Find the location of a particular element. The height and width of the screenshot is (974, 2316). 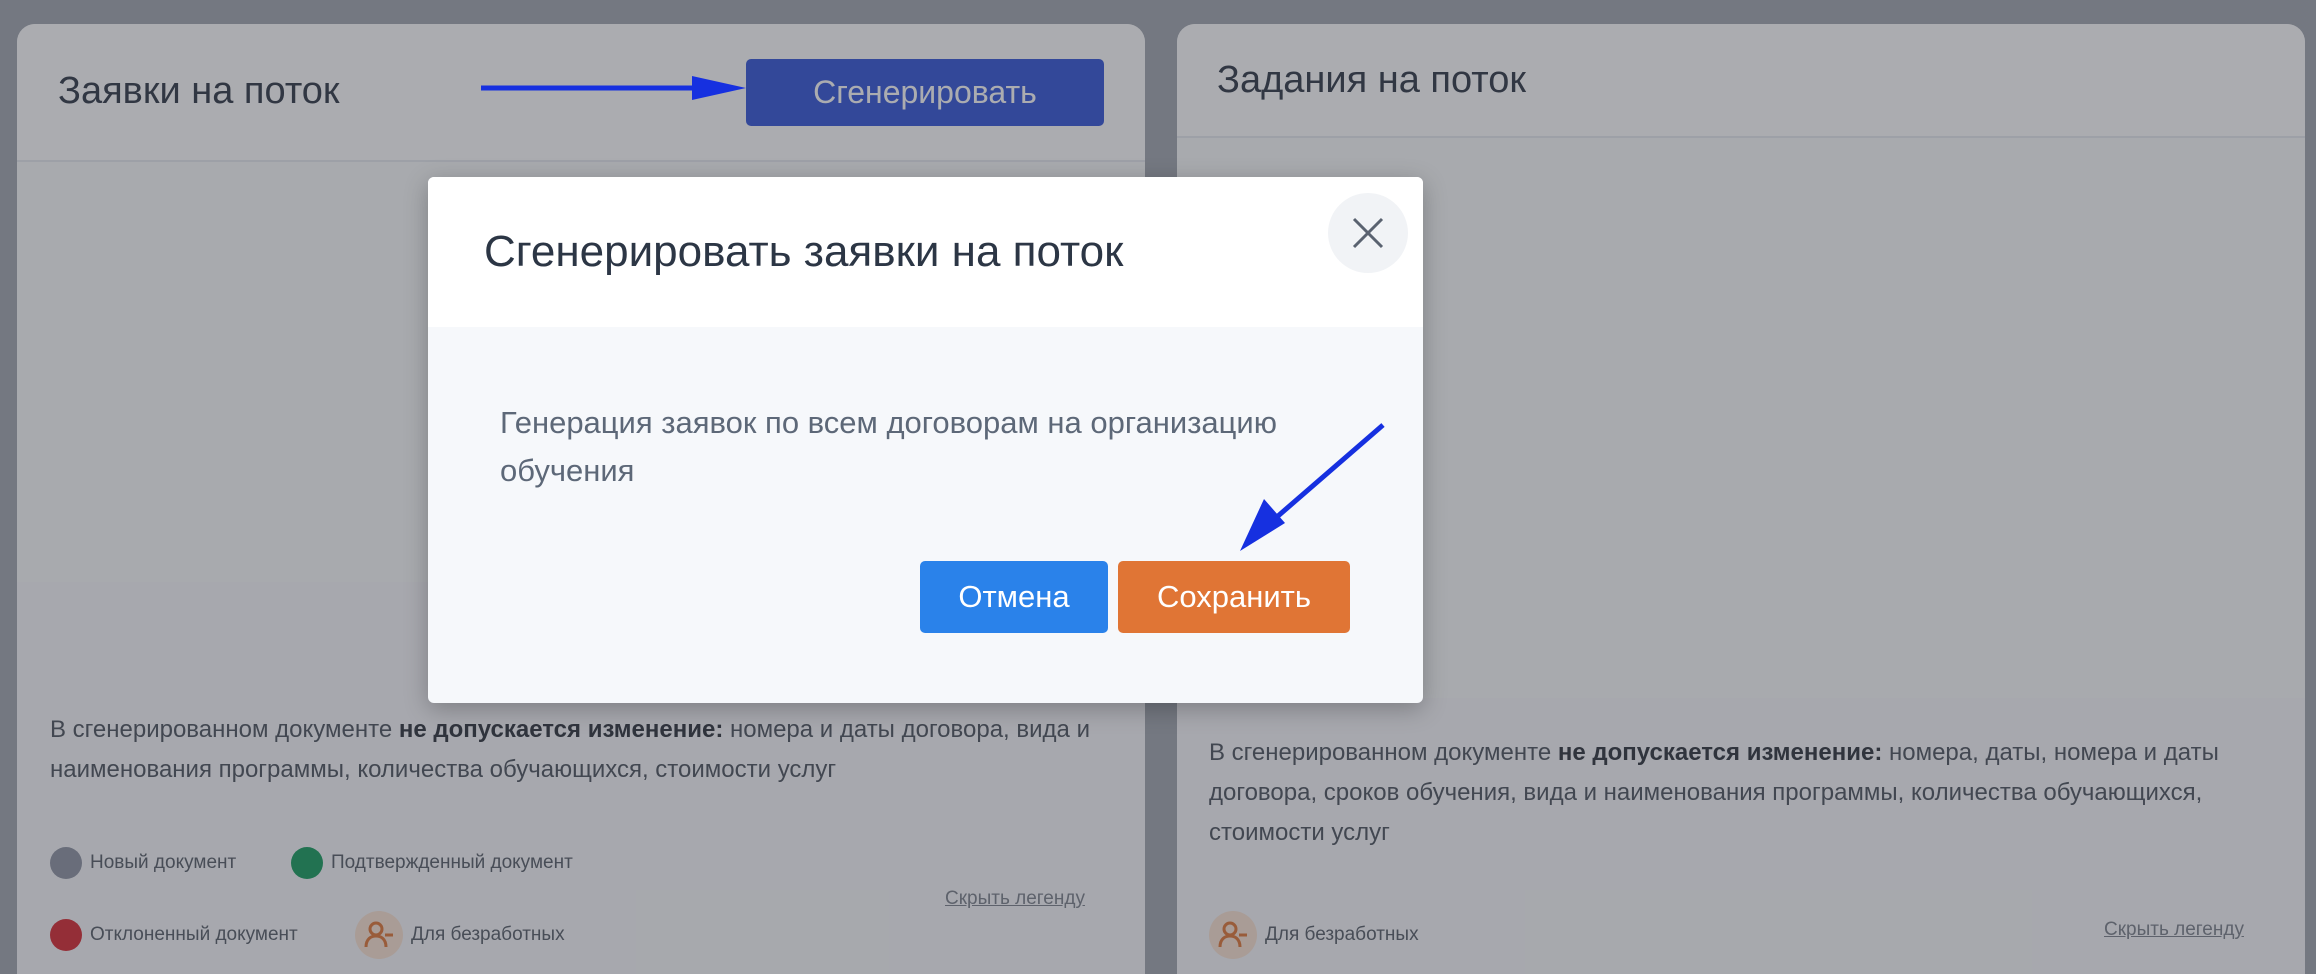

close-icon is located at coordinates (1368, 233).